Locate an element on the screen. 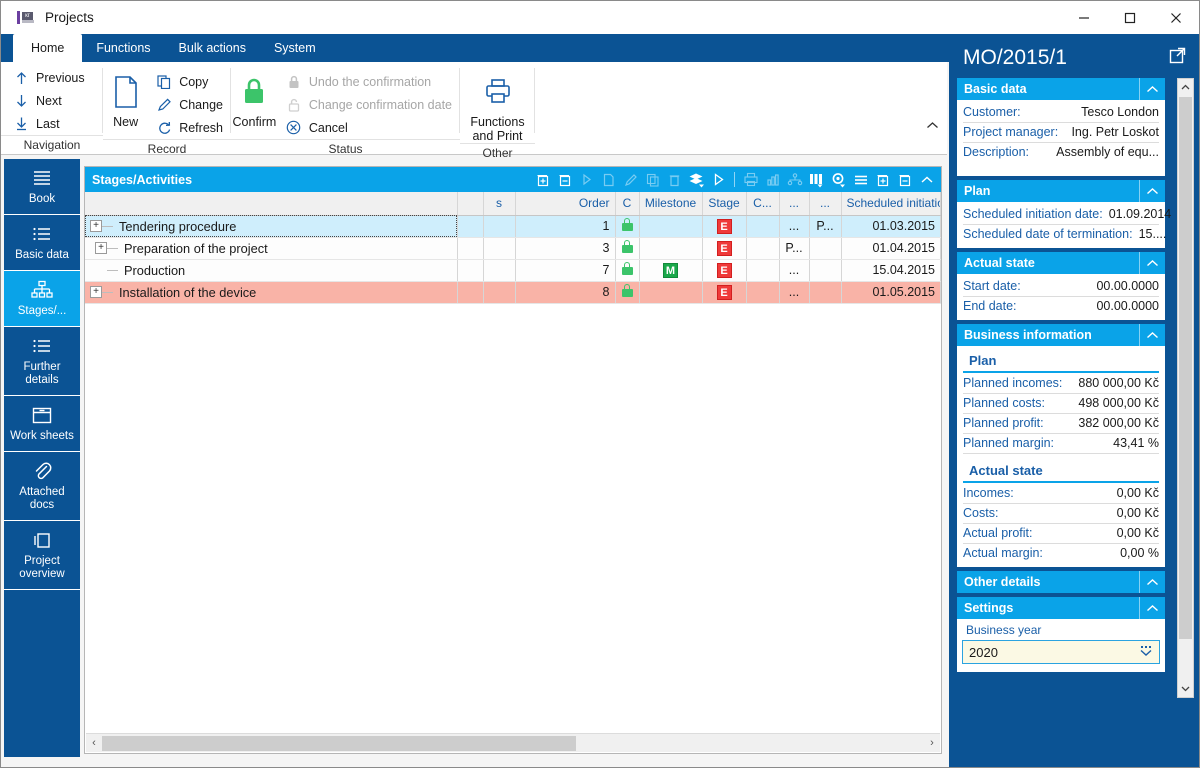  maximize-icon is located at coordinates (1130, 17).